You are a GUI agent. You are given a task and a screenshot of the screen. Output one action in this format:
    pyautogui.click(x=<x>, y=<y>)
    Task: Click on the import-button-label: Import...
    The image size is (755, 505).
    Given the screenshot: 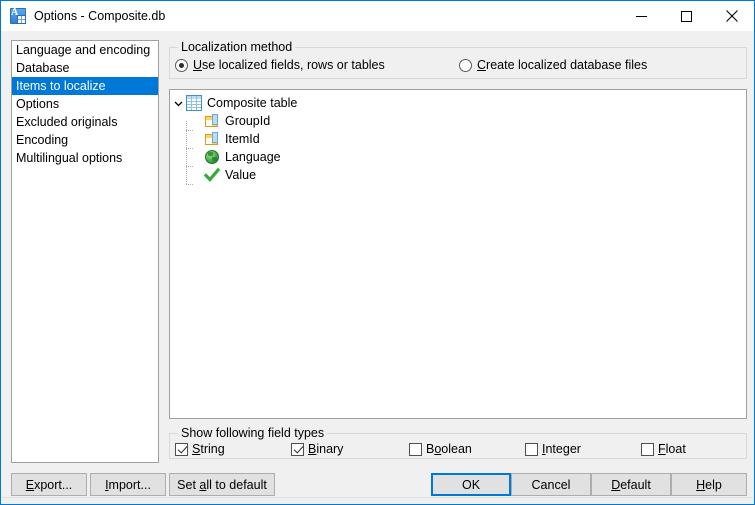 What is the action you would take?
    pyautogui.click(x=128, y=485)
    